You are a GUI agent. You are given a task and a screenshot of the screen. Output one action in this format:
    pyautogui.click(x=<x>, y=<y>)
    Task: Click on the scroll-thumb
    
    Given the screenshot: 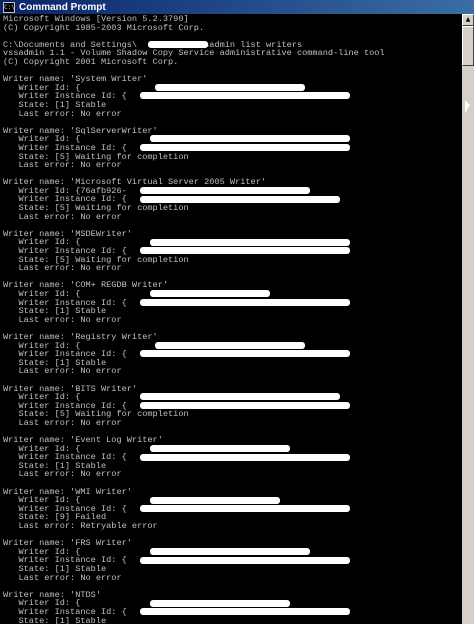 What is the action you would take?
    pyautogui.click(x=468, y=46)
    